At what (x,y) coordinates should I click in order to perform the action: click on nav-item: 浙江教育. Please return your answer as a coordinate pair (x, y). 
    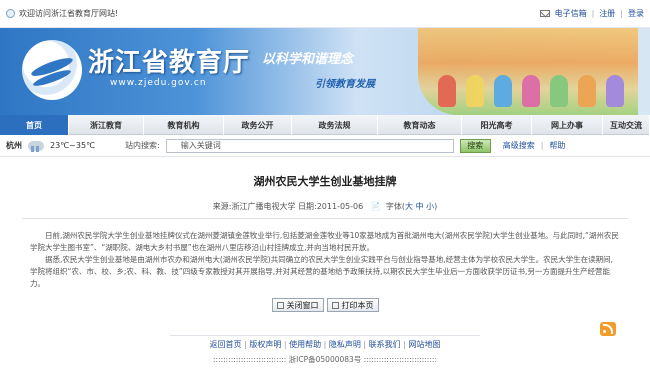
    Looking at the image, I should click on (106, 125).